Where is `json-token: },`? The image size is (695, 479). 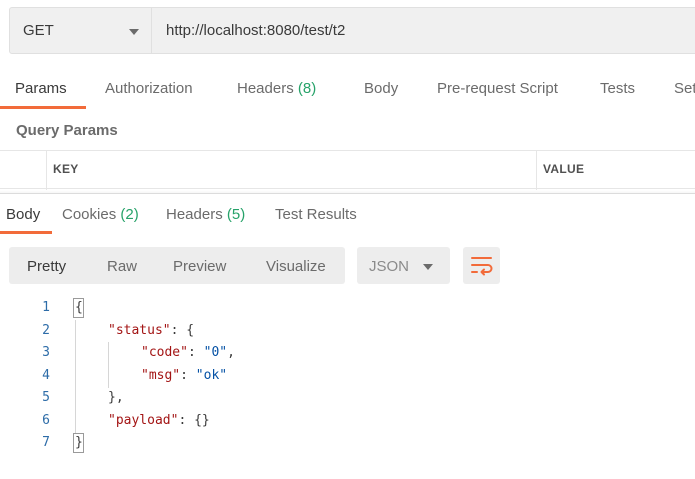 json-token: }, is located at coordinates (116, 397).